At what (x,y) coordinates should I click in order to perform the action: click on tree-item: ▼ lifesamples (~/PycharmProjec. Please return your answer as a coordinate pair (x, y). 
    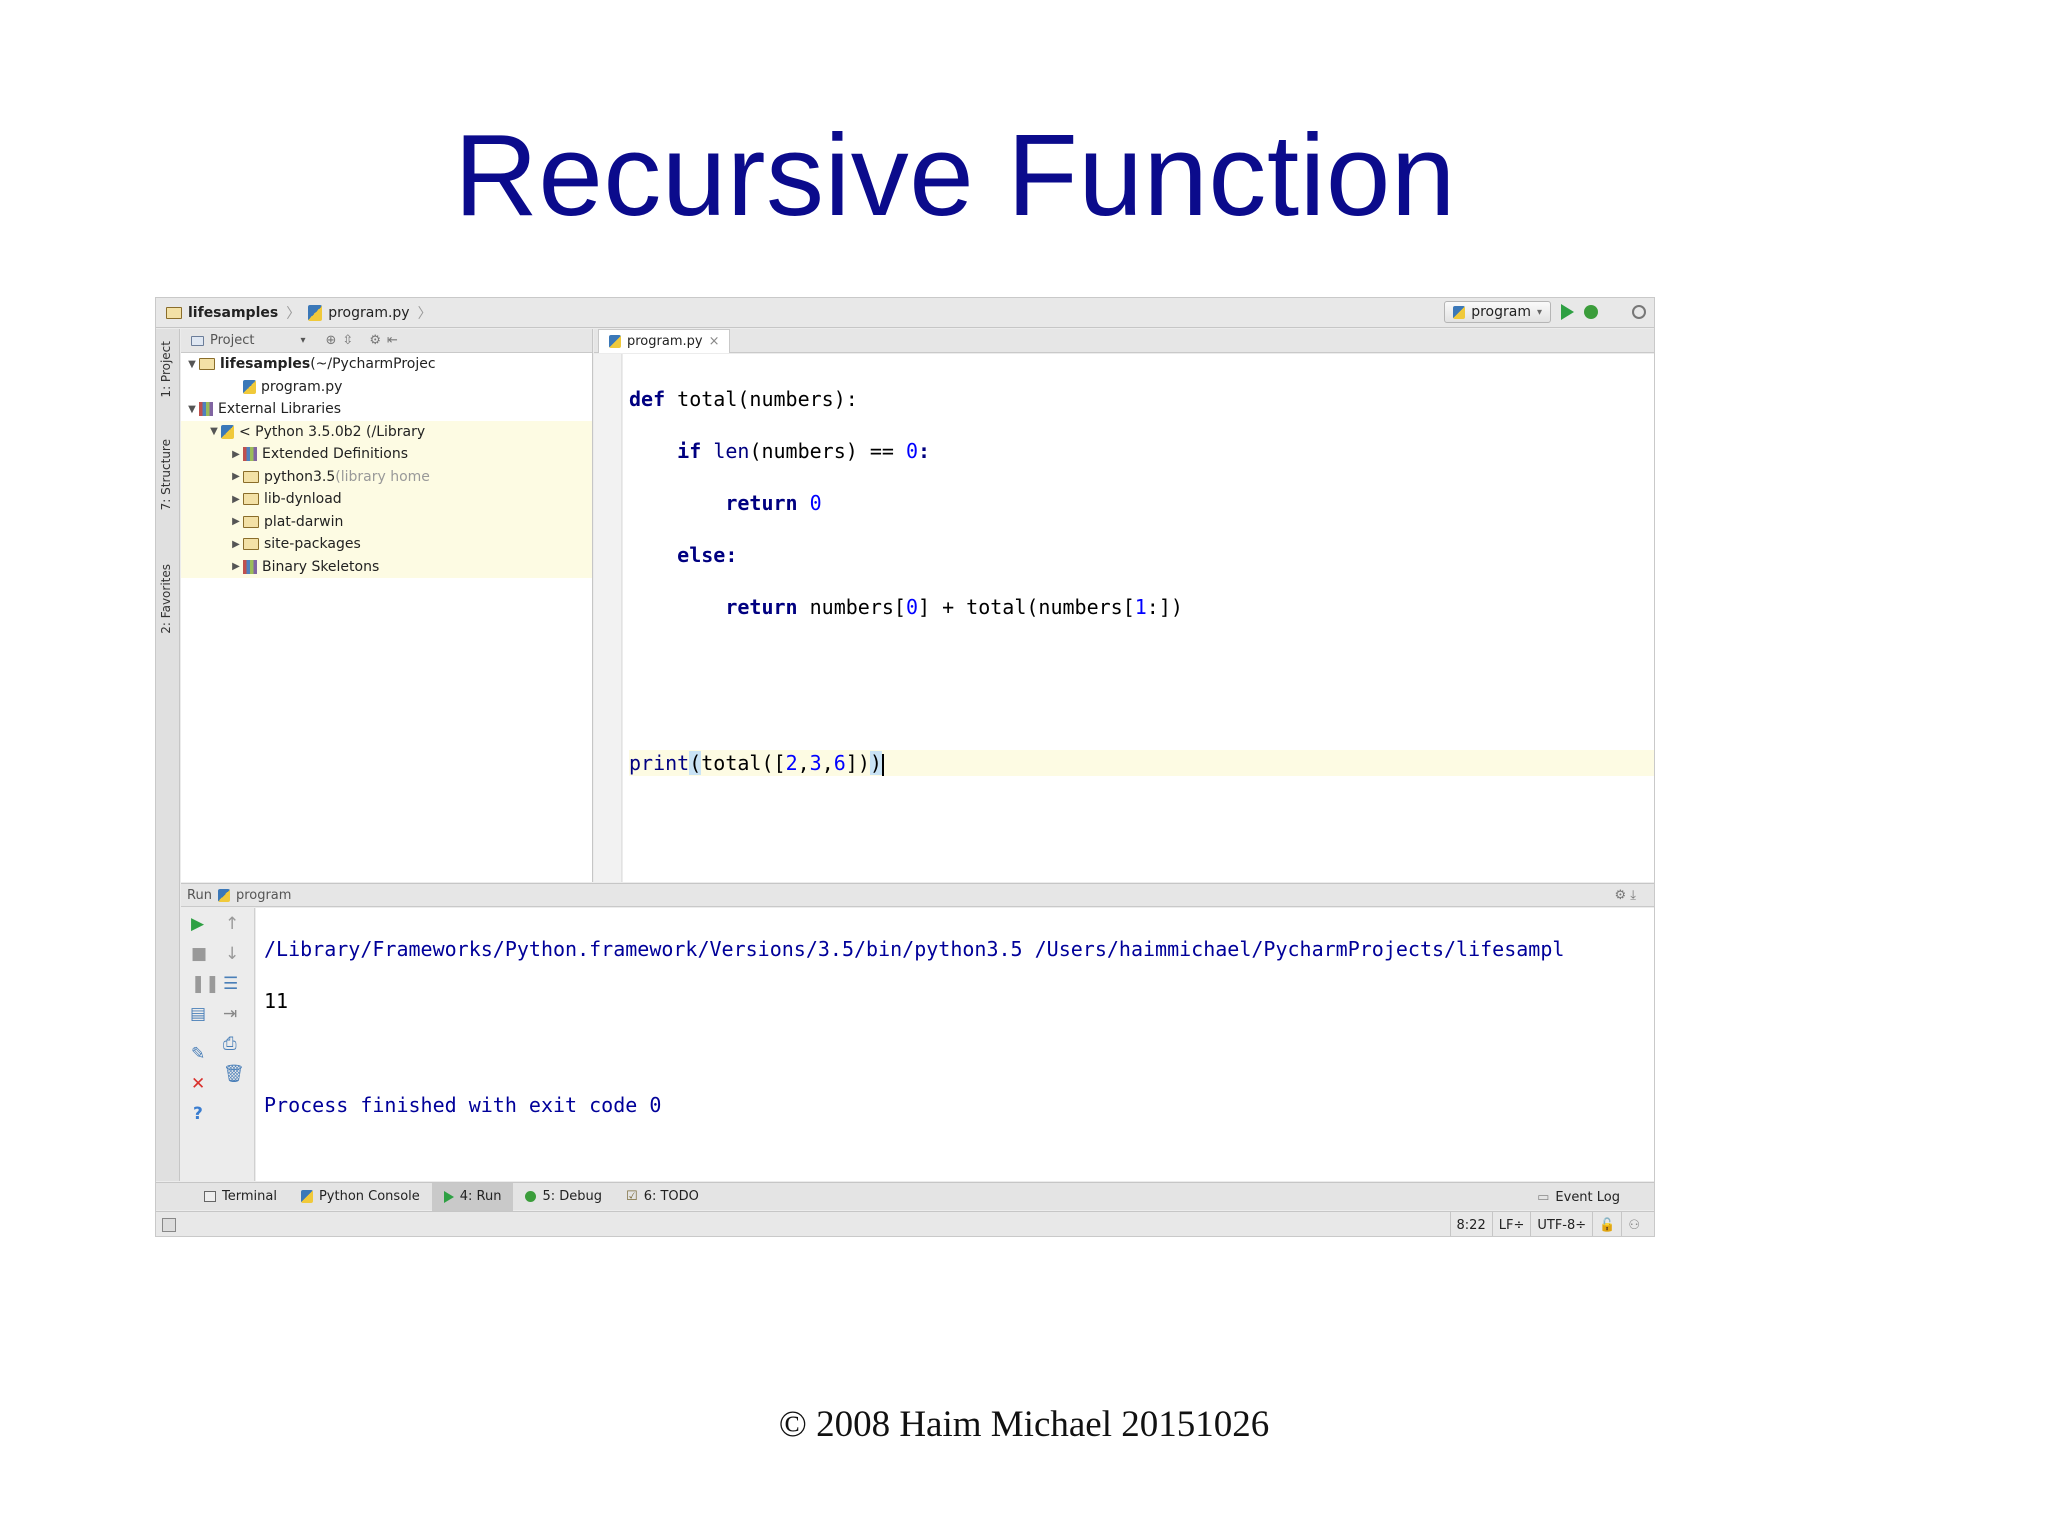
    Looking at the image, I should click on (386, 364).